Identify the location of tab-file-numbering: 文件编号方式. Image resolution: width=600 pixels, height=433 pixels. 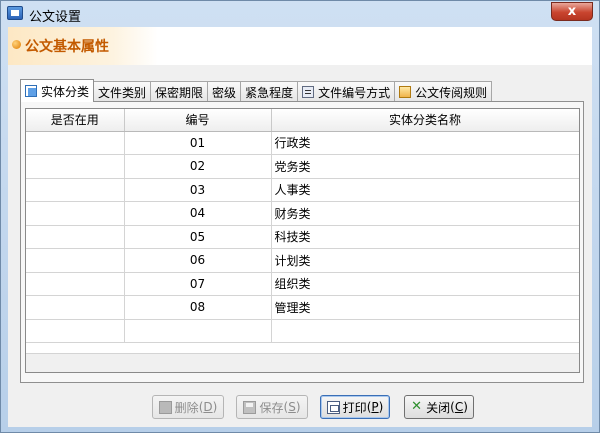
(346, 91).